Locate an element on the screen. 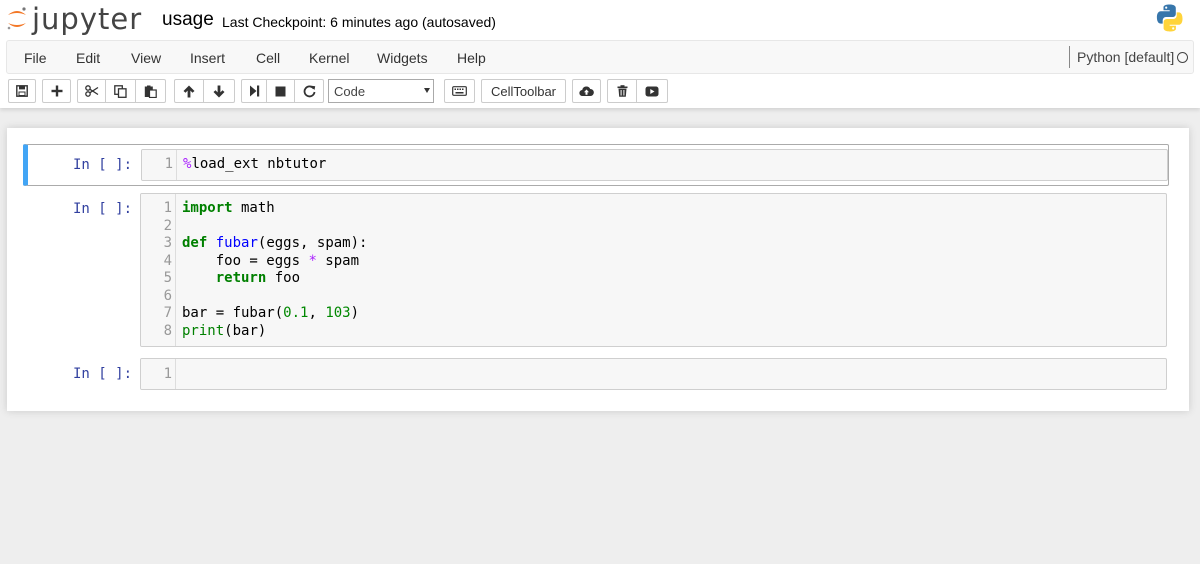  menu-help: Help is located at coordinates (471, 58).